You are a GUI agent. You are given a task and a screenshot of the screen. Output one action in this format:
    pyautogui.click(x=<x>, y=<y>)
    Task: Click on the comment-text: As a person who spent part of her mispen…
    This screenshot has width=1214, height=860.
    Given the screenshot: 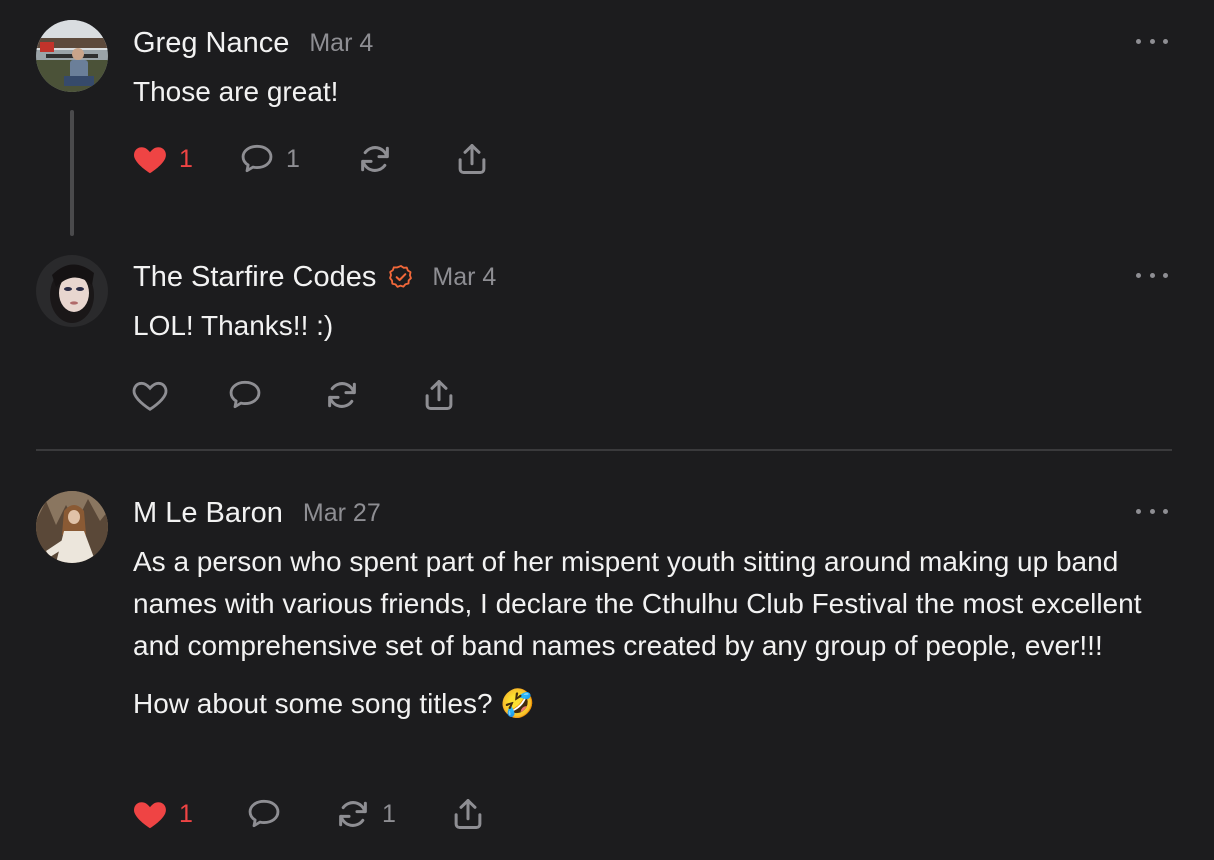 What is the action you would take?
    pyautogui.click(x=637, y=603)
    